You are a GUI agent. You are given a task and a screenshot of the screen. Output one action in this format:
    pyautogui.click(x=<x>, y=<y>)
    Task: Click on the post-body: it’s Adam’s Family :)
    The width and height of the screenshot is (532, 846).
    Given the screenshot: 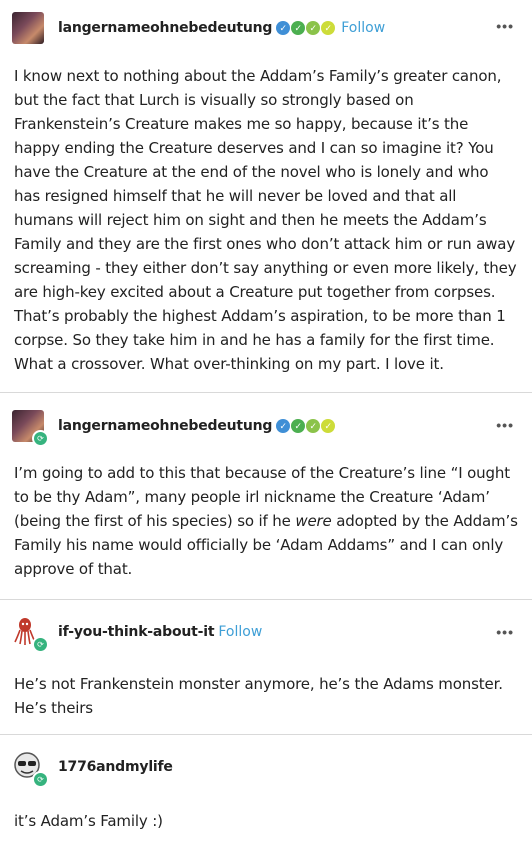 What is the action you would take?
    pyautogui.click(x=266, y=816)
    